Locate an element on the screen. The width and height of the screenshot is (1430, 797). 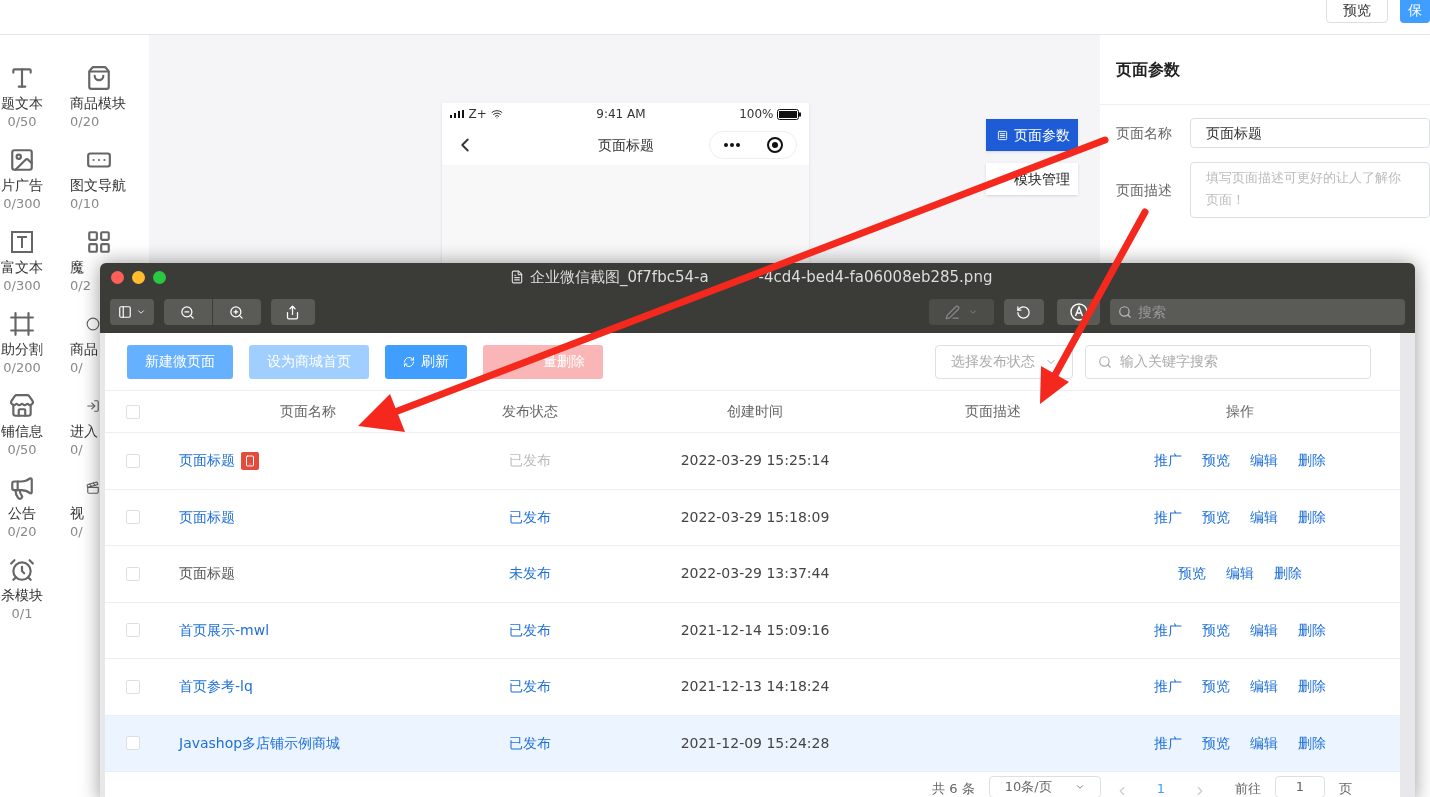
close-button is located at coordinates (117, 277).